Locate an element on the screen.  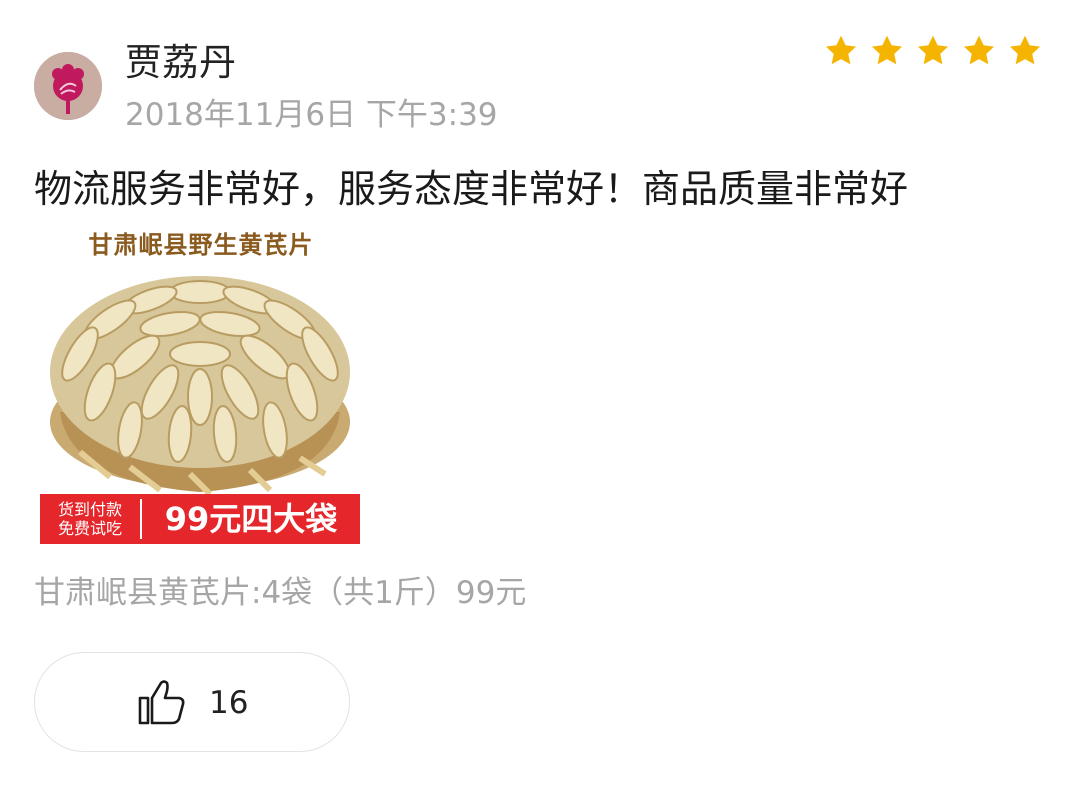
review-photo: 甘肃岷县野生黄芪片 货到付款 免费试吃 99元四大袋 is located at coordinates (201, 383).